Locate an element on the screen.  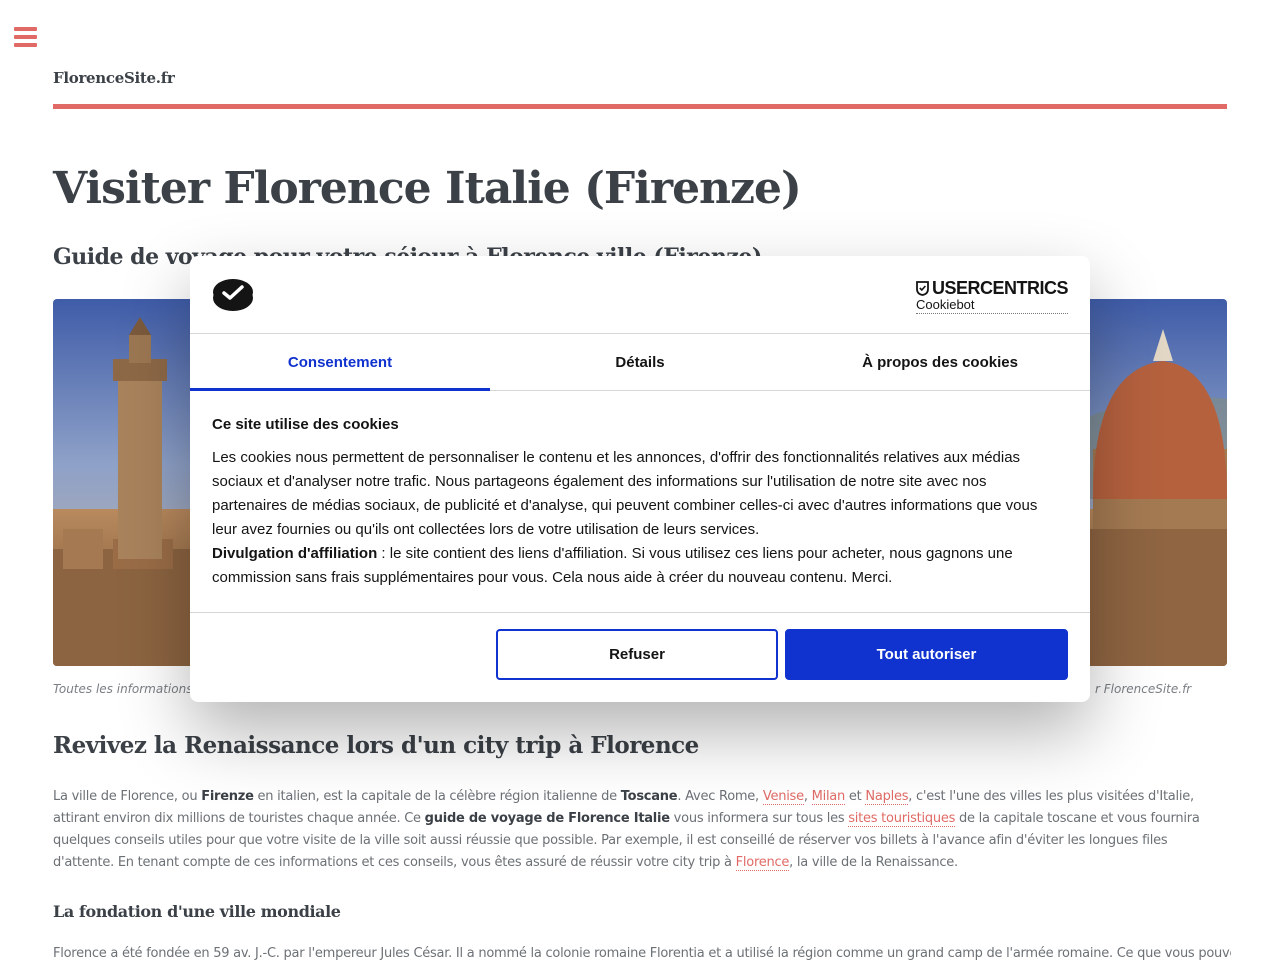
tab-consentement: Consentement is located at coordinates (340, 362).